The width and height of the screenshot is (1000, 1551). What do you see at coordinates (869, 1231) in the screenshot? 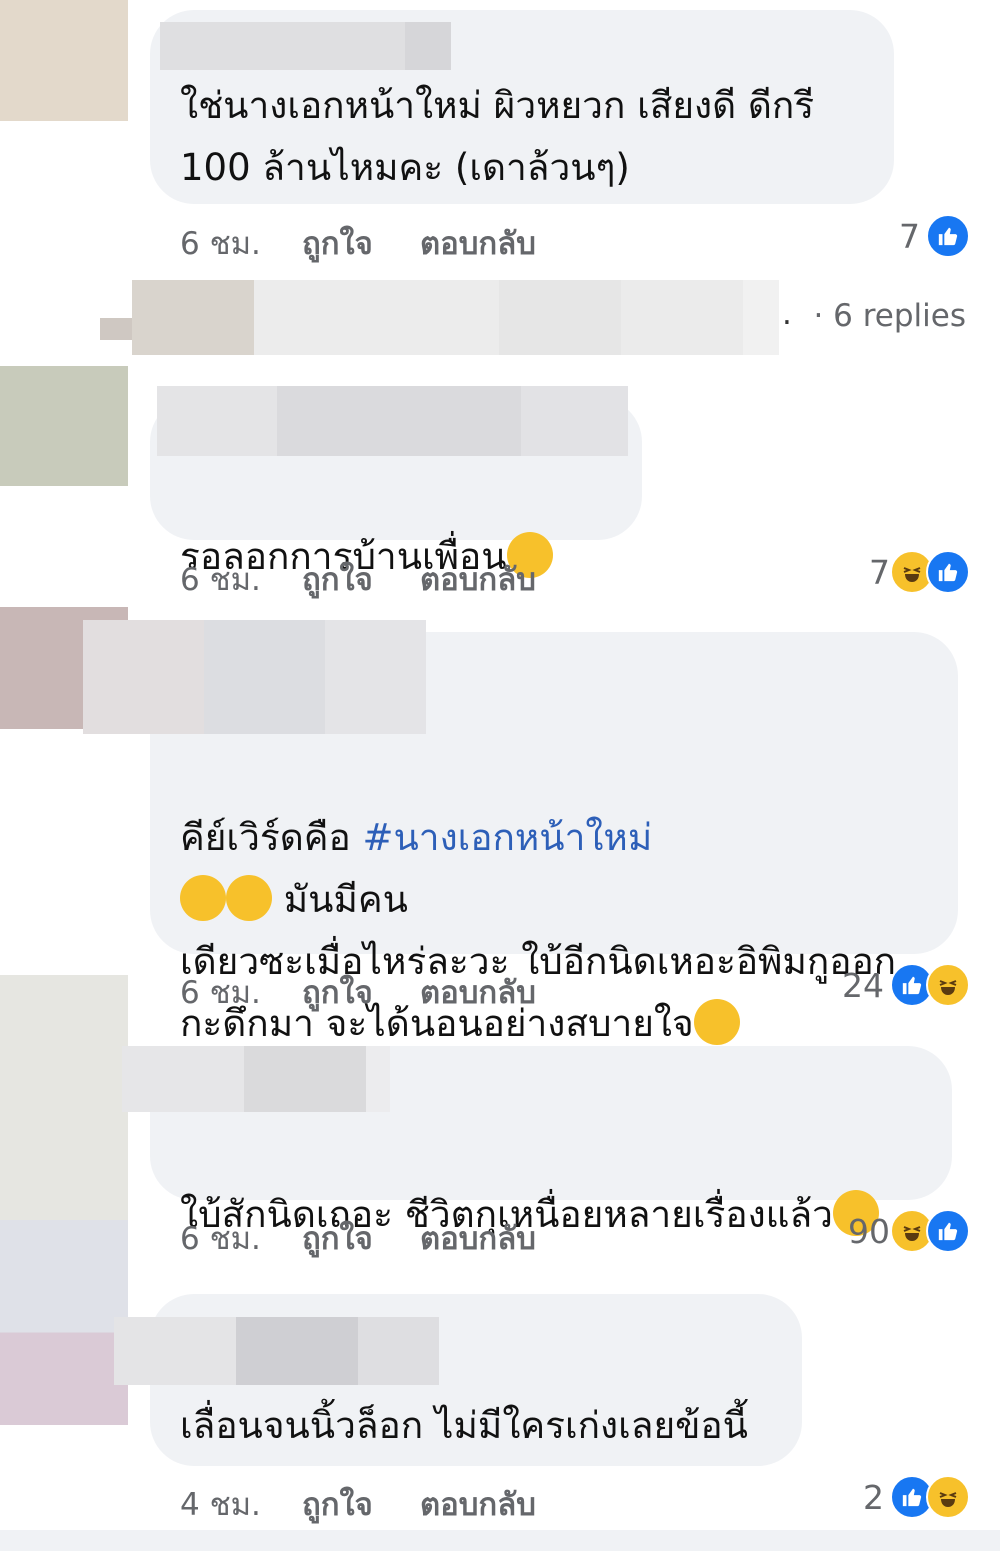
I see `reaction-count: 90` at bounding box center [869, 1231].